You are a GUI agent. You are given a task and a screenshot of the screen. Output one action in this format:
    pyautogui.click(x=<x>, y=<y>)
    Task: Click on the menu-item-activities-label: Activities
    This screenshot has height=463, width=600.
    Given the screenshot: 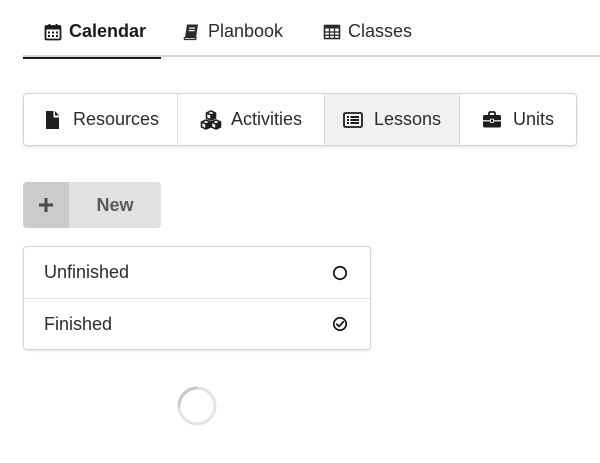 What is the action you would take?
    pyautogui.click(x=266, y=119)
    